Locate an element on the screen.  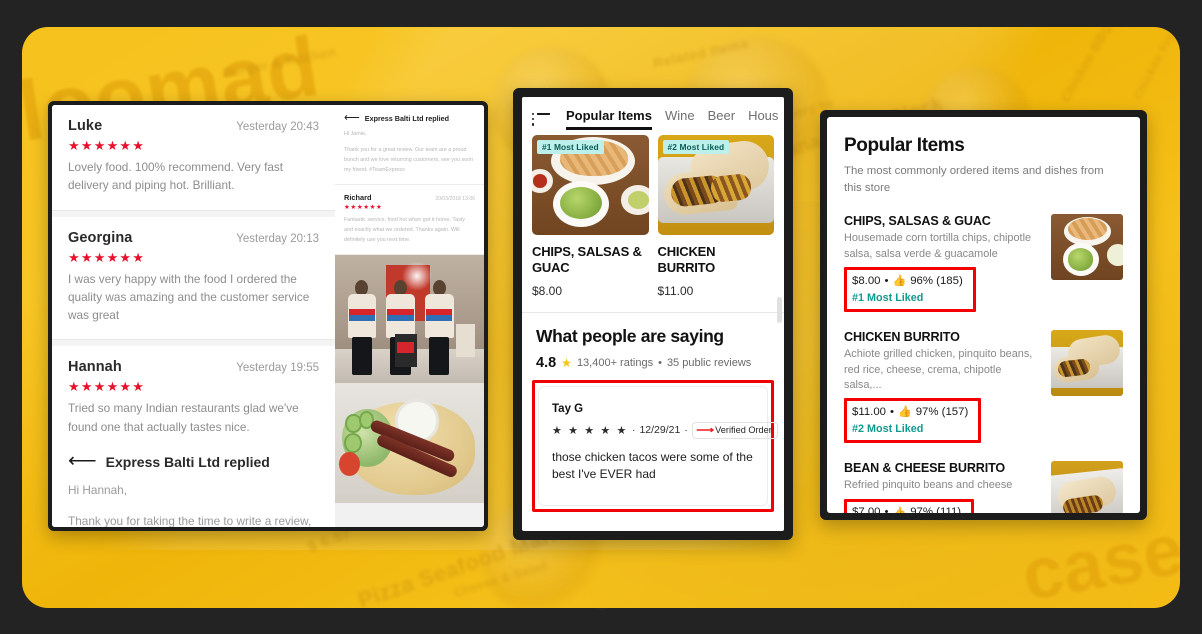
what-people-are-saying-heading: What people are saying is located at coordinates (630, 335).